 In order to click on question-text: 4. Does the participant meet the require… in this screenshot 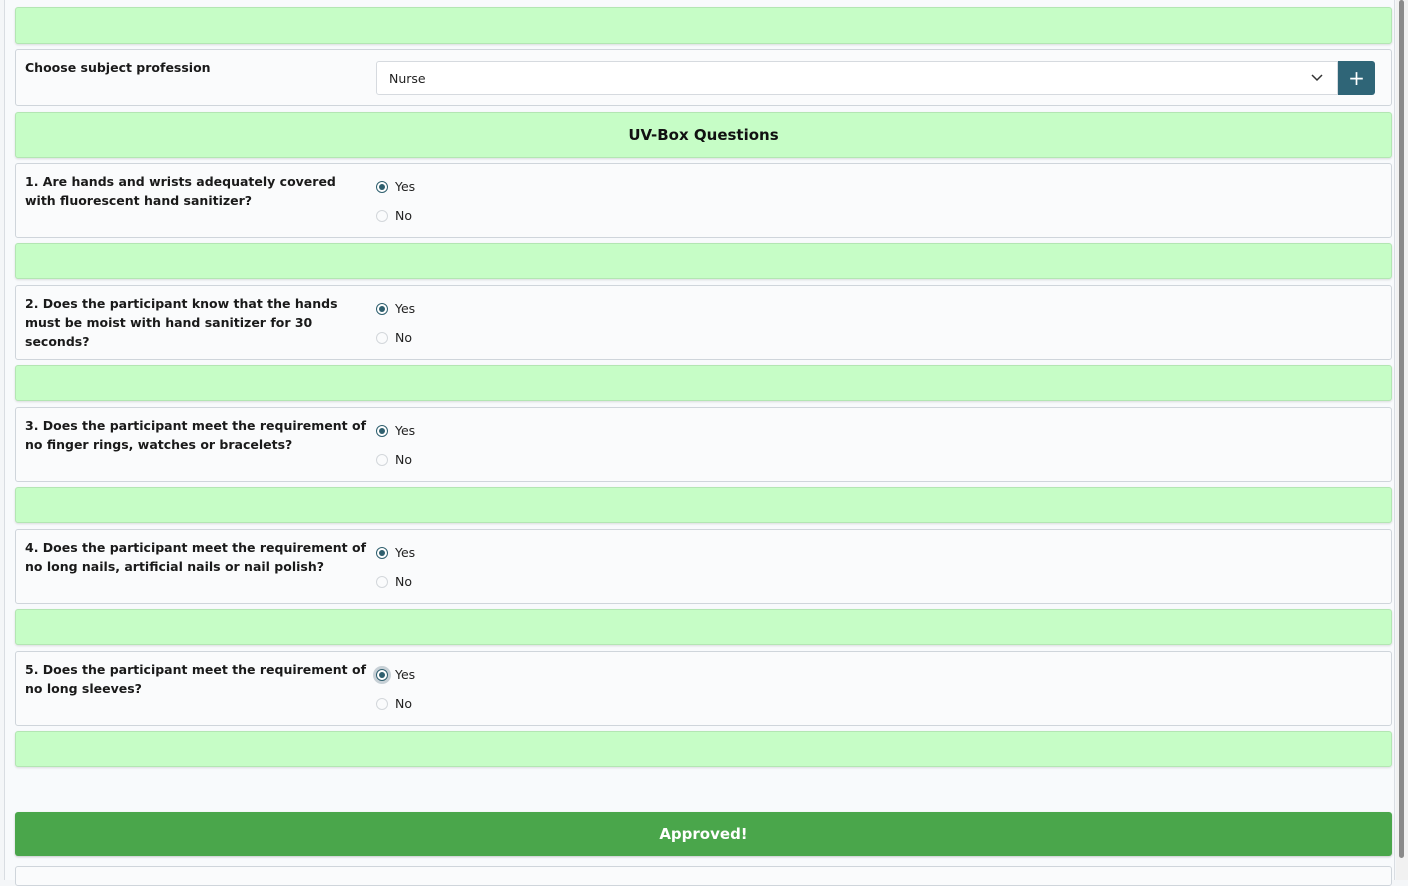, I will do `click(196, 557)`.